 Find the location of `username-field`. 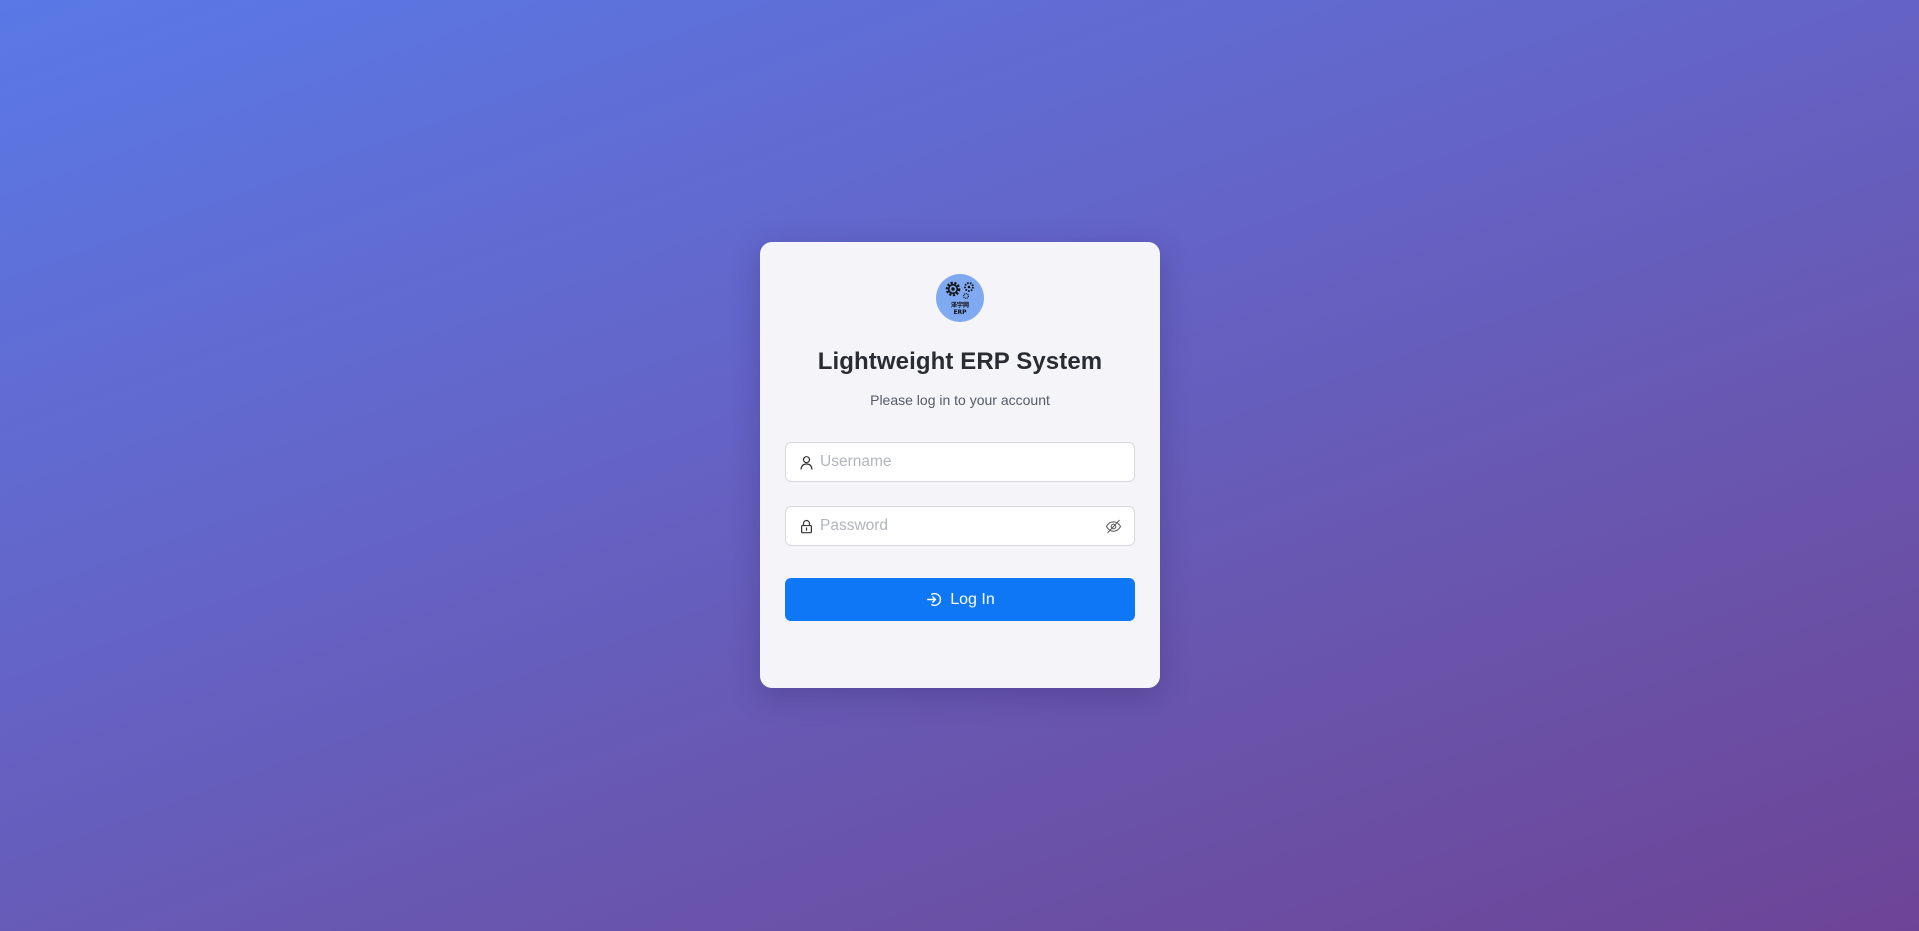

username-field is located at coordinates (960, 462).